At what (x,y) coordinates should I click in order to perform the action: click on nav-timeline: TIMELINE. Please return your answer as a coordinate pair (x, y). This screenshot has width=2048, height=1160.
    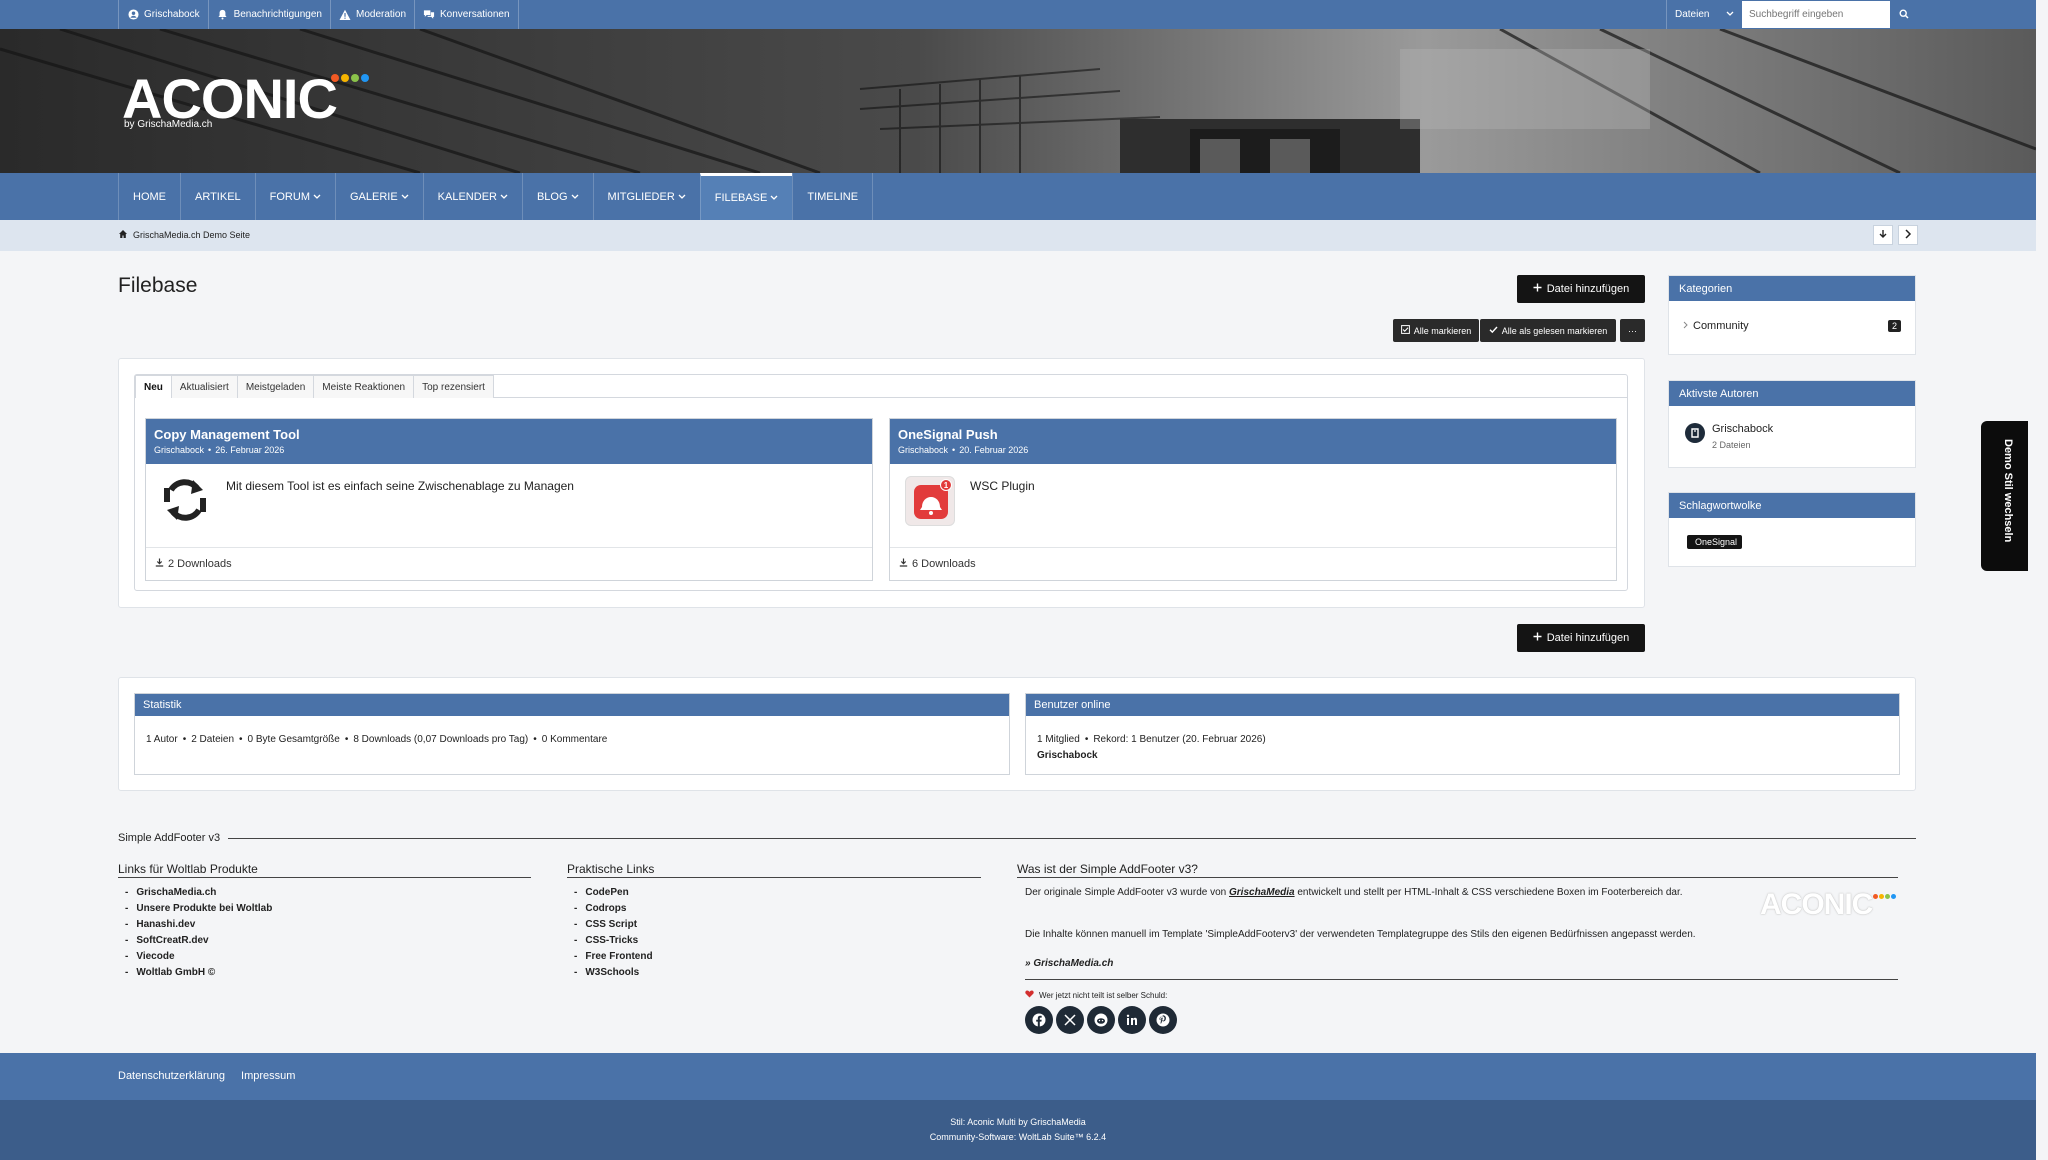
    Looking at the image, I should click on (833, 196).